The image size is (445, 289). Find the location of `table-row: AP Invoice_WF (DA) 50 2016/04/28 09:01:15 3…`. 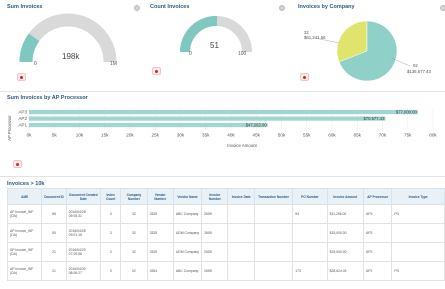

table-row: AP Invoice_WF (DA) 50 2016/04/28 09:01:15 3… is located at coordinates (225, 233).